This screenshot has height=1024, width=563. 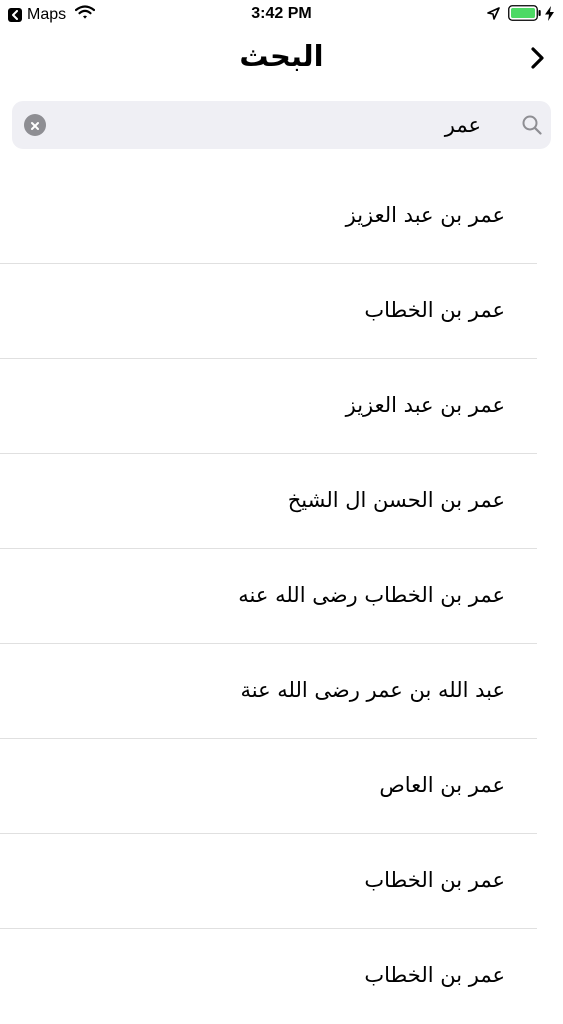 I want to click on list-item: عمر بن العاص, so click(x=281, y=786).